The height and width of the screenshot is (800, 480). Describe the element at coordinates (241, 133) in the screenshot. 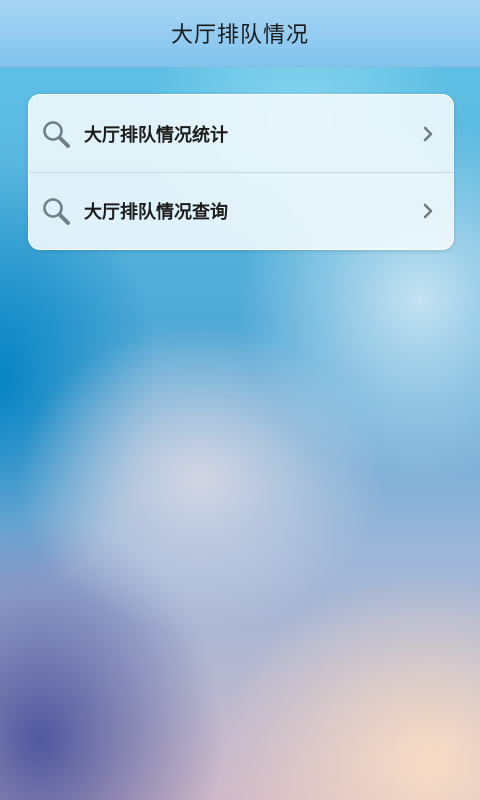

I see `menu-item-statistics: 大厅排队情况统计` at that location.